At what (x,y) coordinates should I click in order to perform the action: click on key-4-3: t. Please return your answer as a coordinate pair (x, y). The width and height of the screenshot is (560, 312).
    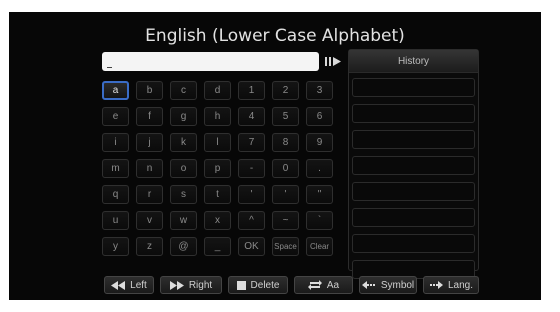
    Looking at the image, I should click on (217, 194).